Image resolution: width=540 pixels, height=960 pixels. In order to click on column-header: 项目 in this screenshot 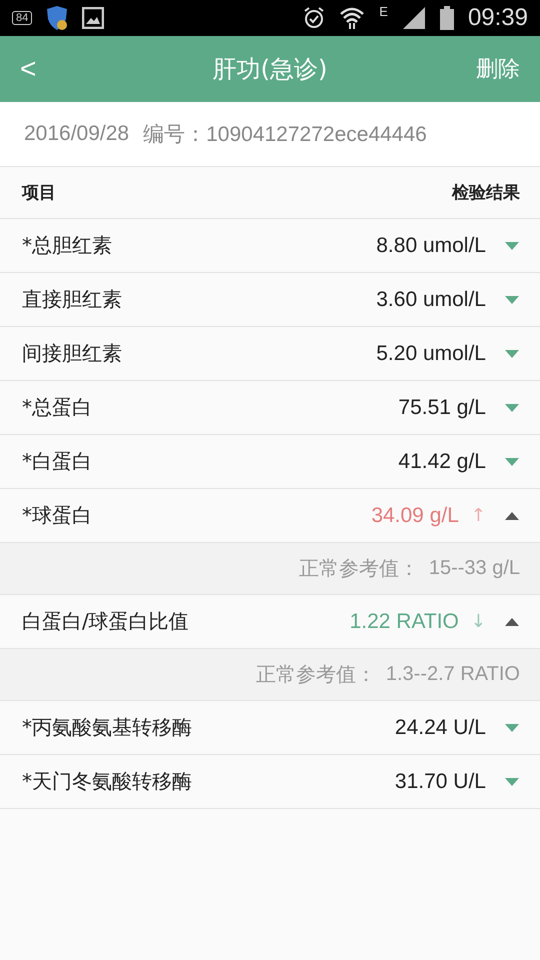, I will do `click(39, 193)`.